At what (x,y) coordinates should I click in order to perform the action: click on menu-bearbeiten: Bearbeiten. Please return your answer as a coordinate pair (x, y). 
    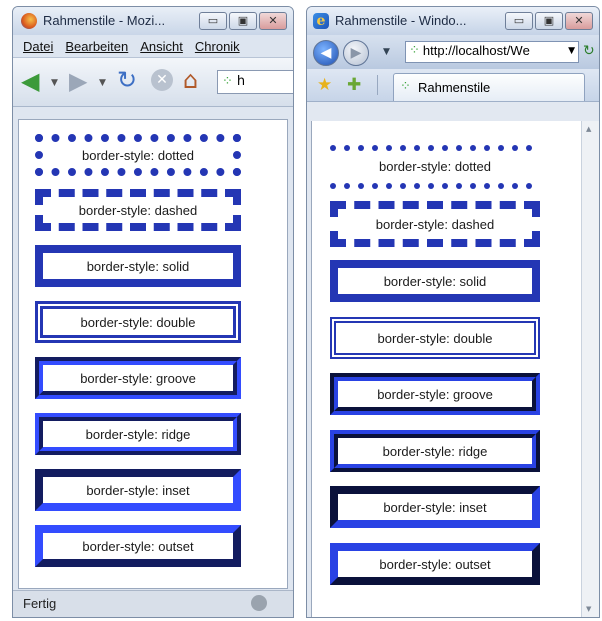
    Looking at the image, I should click on (96, 46).